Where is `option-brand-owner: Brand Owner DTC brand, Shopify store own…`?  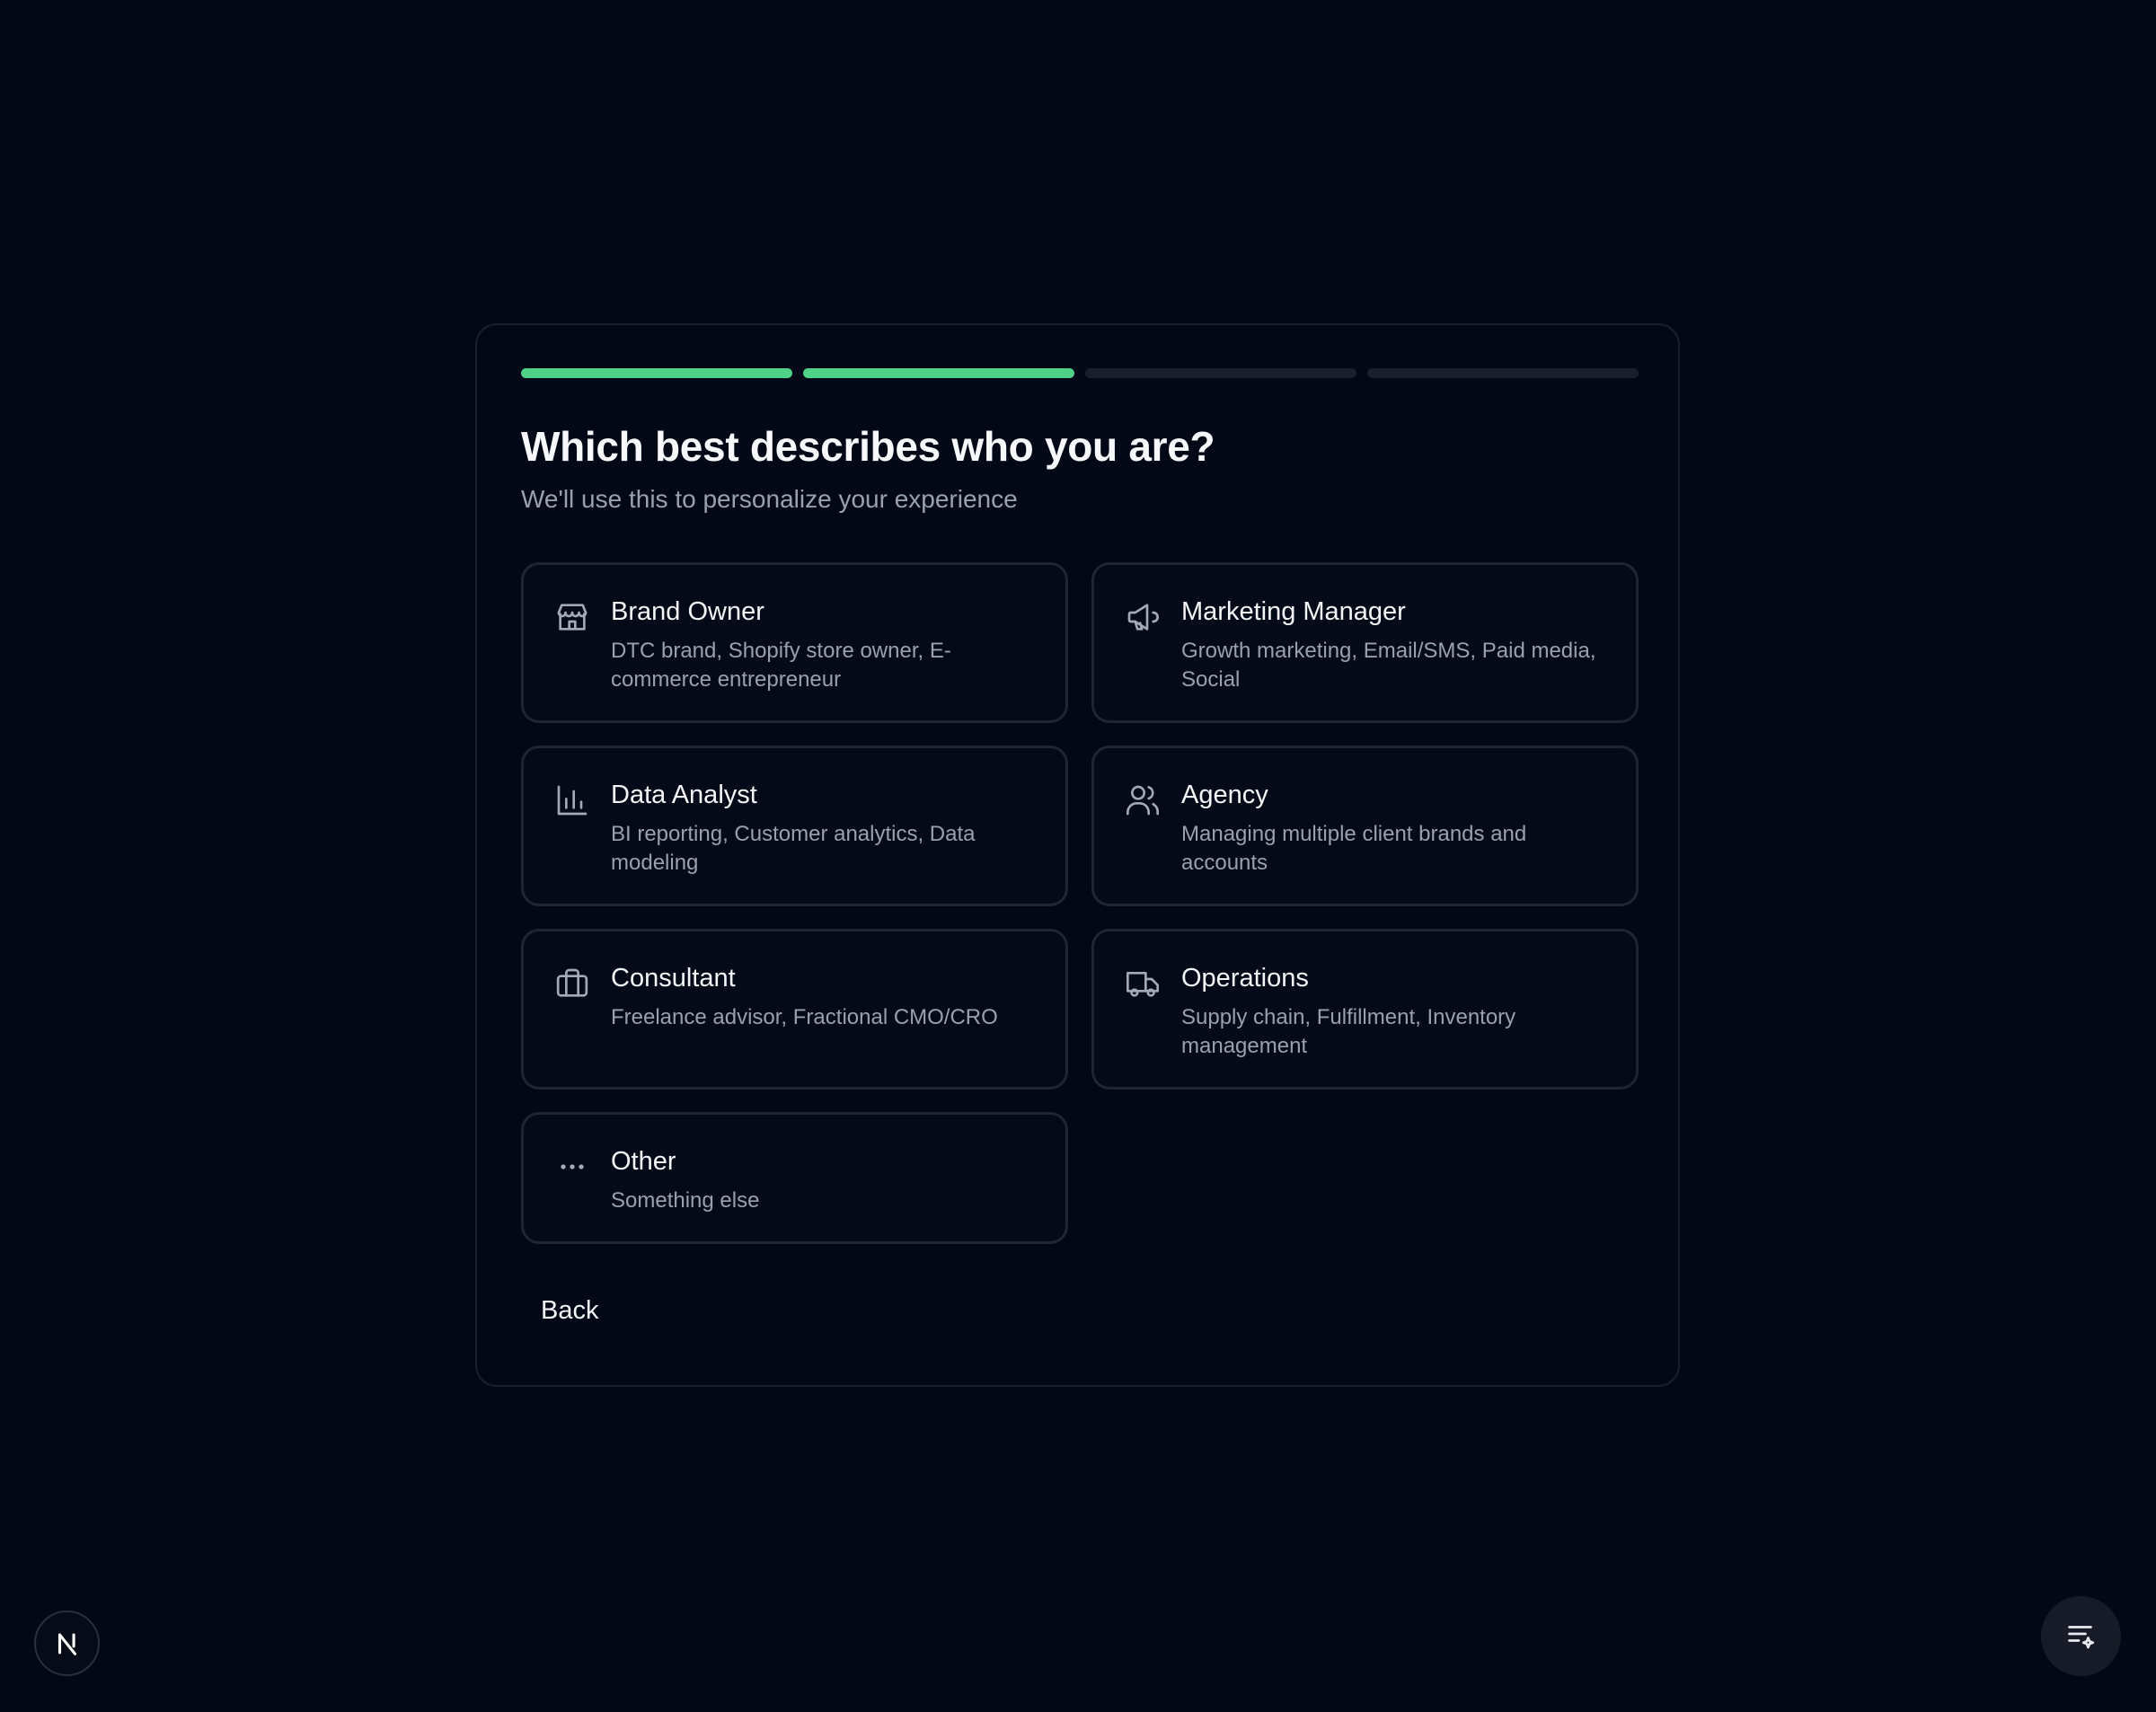
option-brand-owner: Brand Owner DTC brand, Shopify store own… is located at coordinates (794, 642).